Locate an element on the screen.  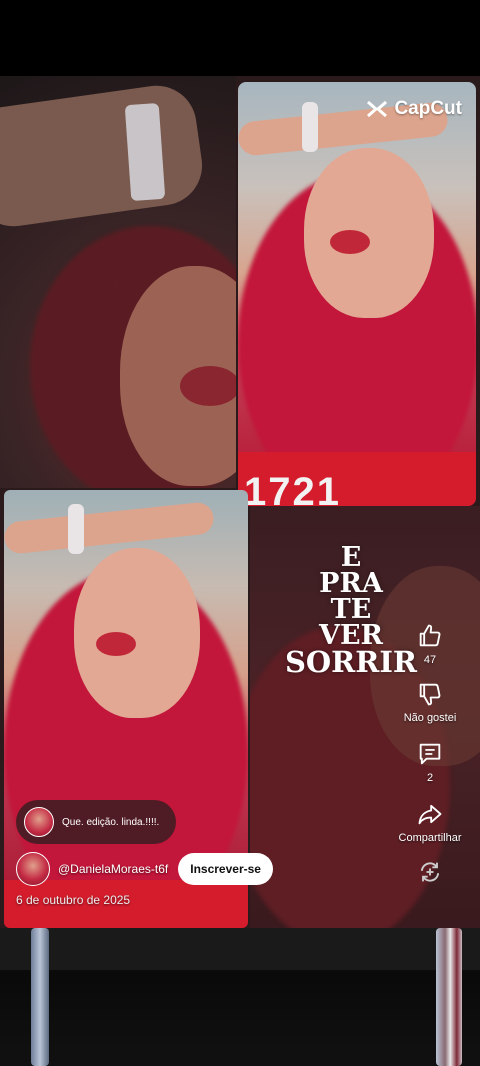
comments-button: 2 is located at coordinates (430, 762).